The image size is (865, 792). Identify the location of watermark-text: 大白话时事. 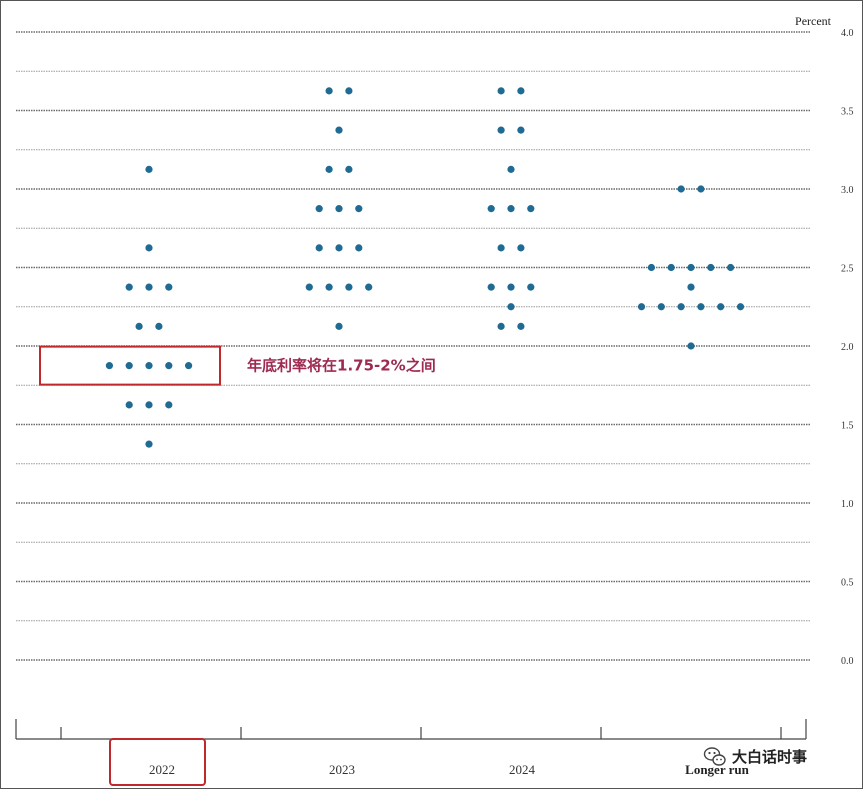
(769, 757).